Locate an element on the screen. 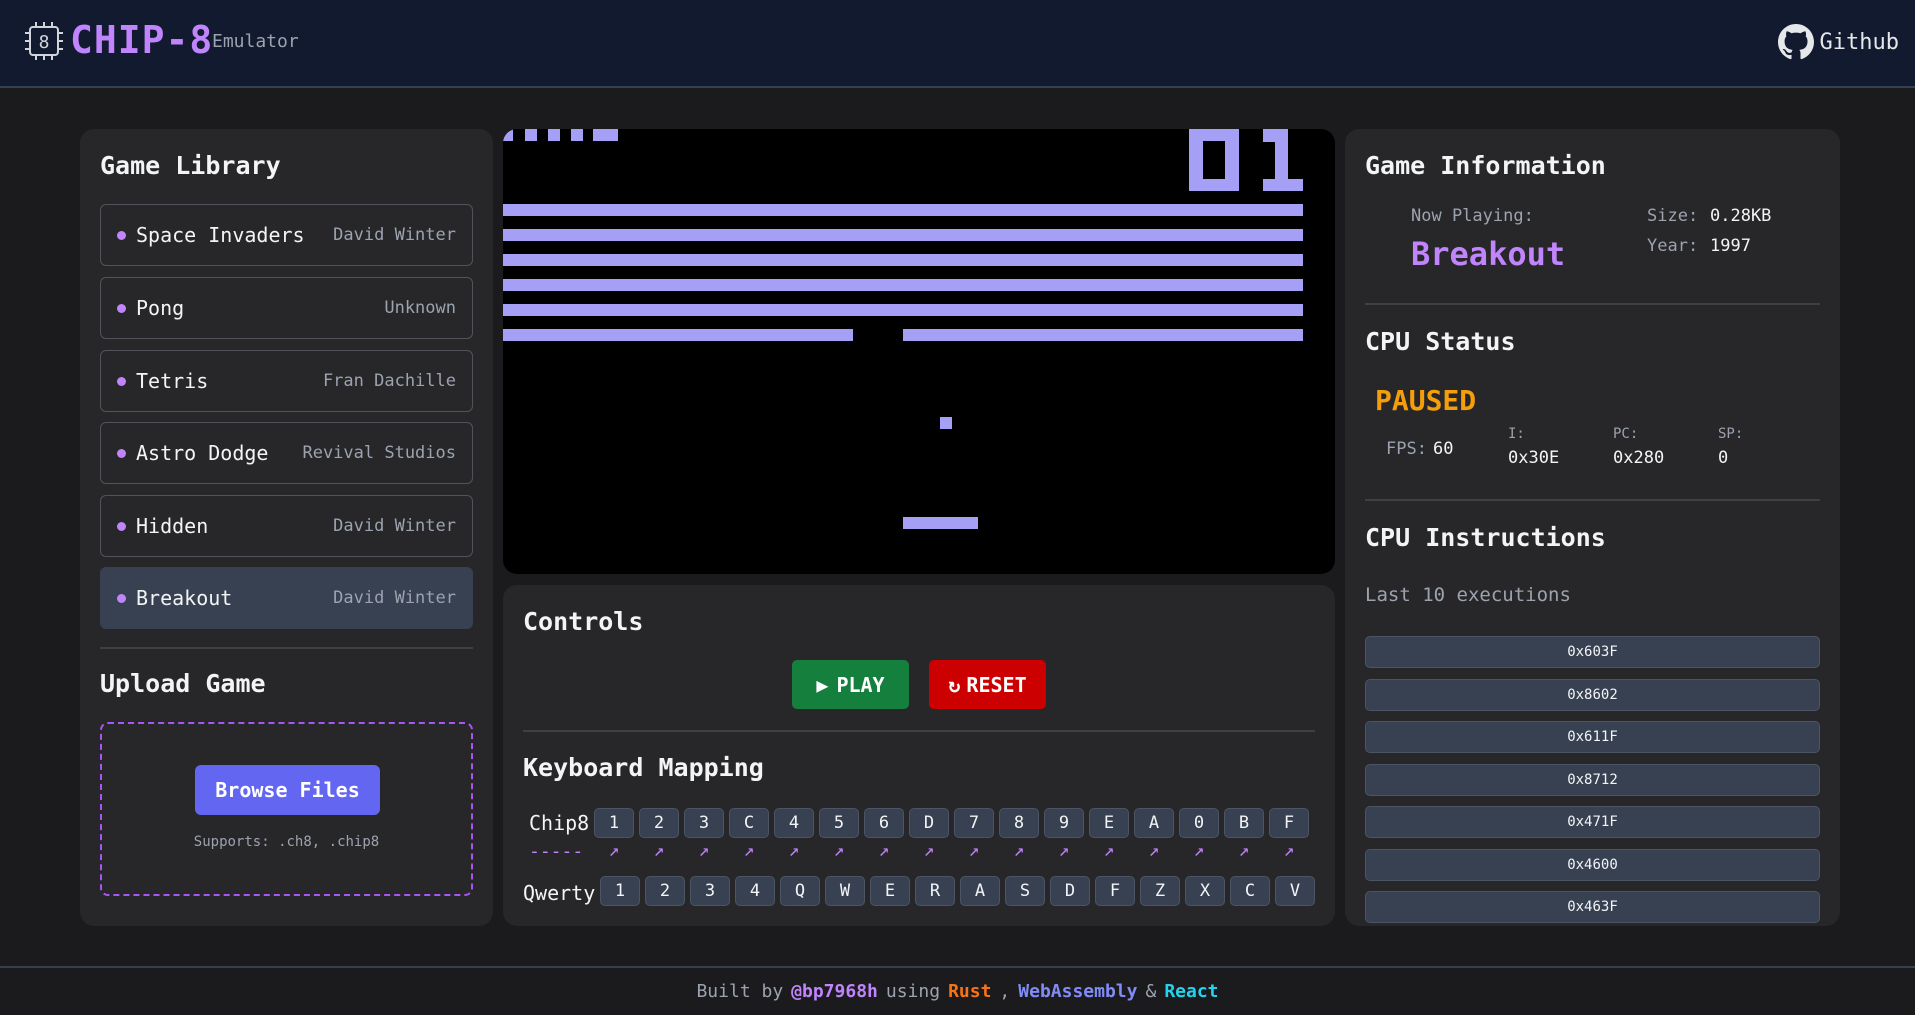 The image size is (1915, 1015). play-button: ▶ PLAY is located at coordinates (850, 684).